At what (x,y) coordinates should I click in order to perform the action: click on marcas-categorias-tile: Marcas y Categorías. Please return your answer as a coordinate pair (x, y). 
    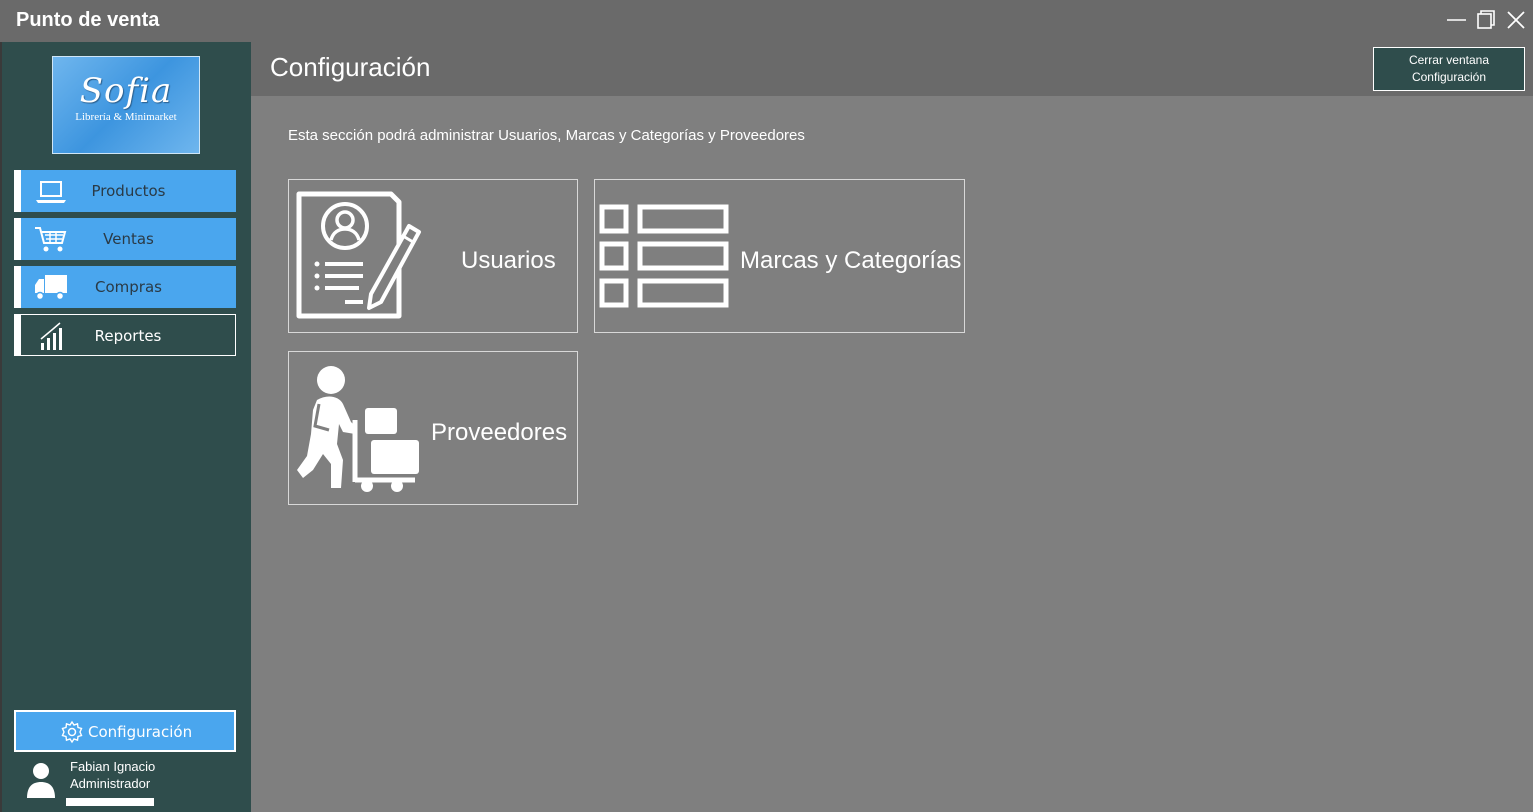
    Looking at the image, I should click on (779, 256).